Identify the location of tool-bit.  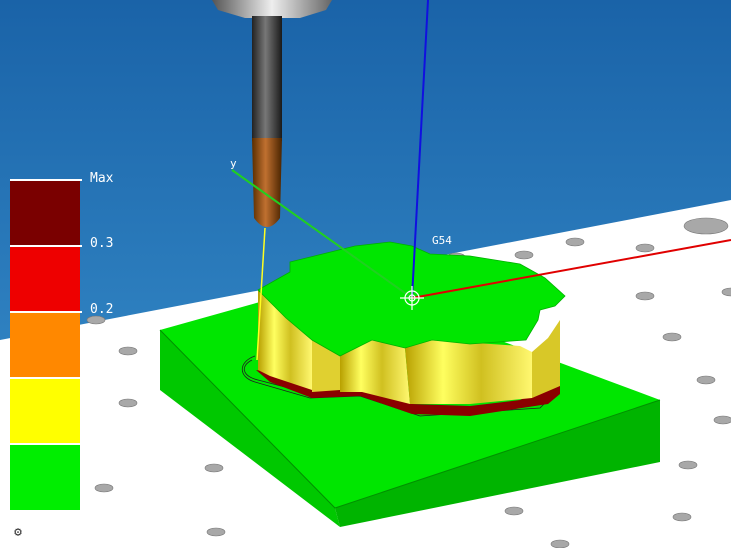
(267, 182).